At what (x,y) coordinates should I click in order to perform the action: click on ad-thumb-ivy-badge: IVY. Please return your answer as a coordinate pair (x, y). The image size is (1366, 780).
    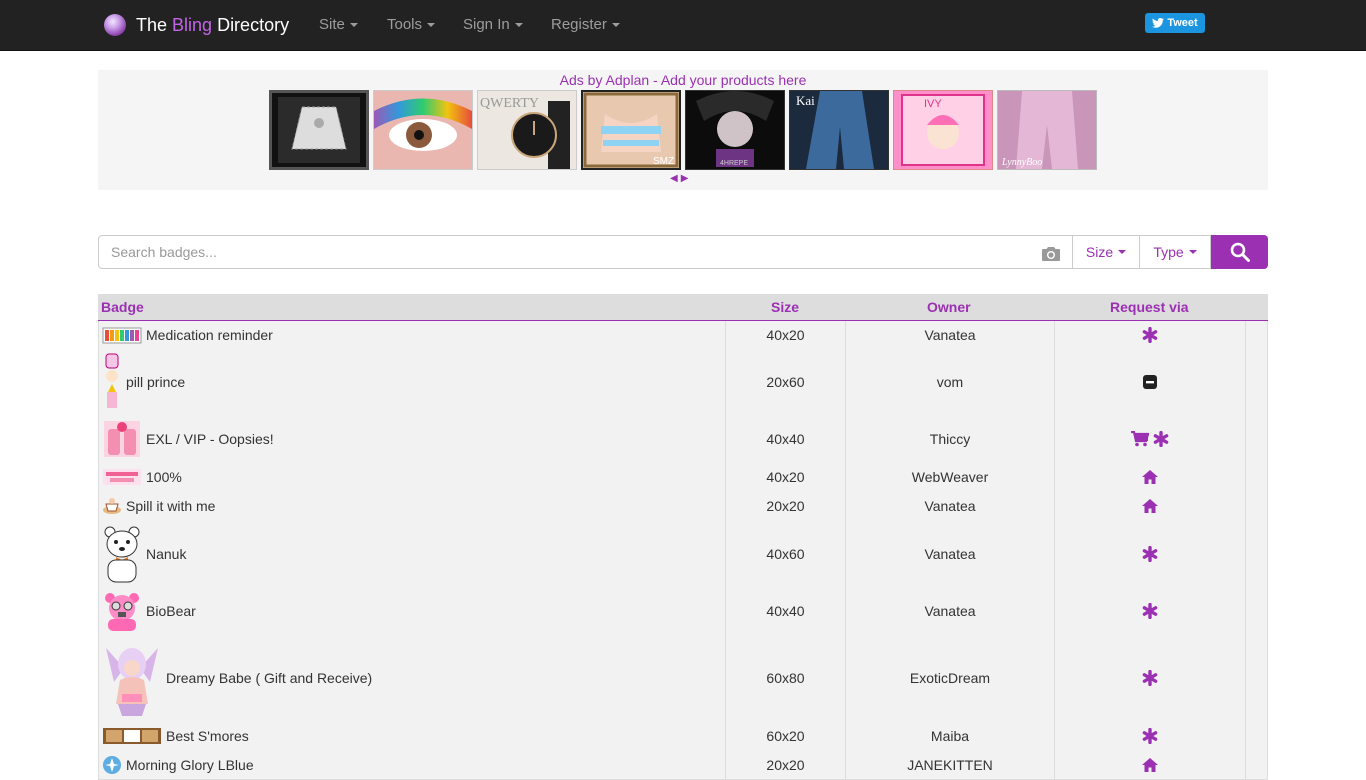
    Looking at the image, I should click on (943, 130).